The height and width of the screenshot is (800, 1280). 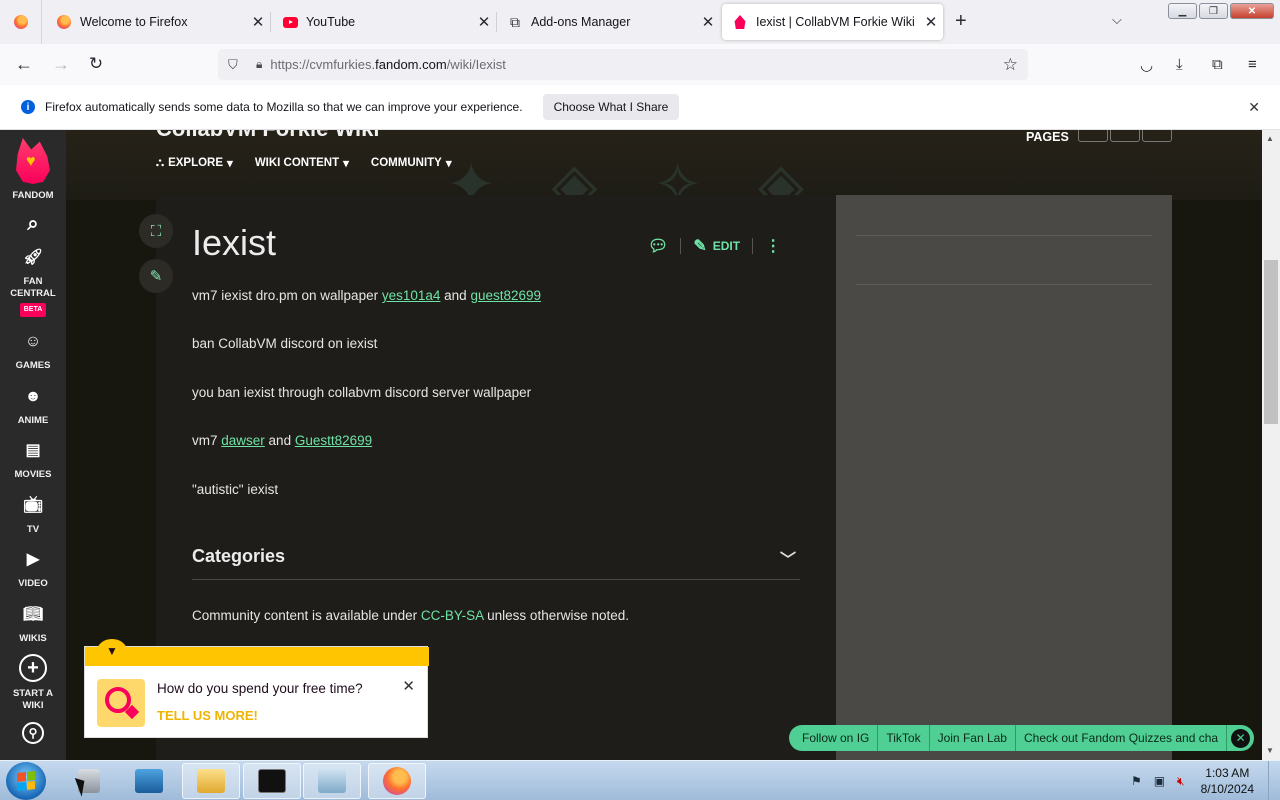 I want to click on tab-label: Welcome to Firefox, so click(x=134, y=22).